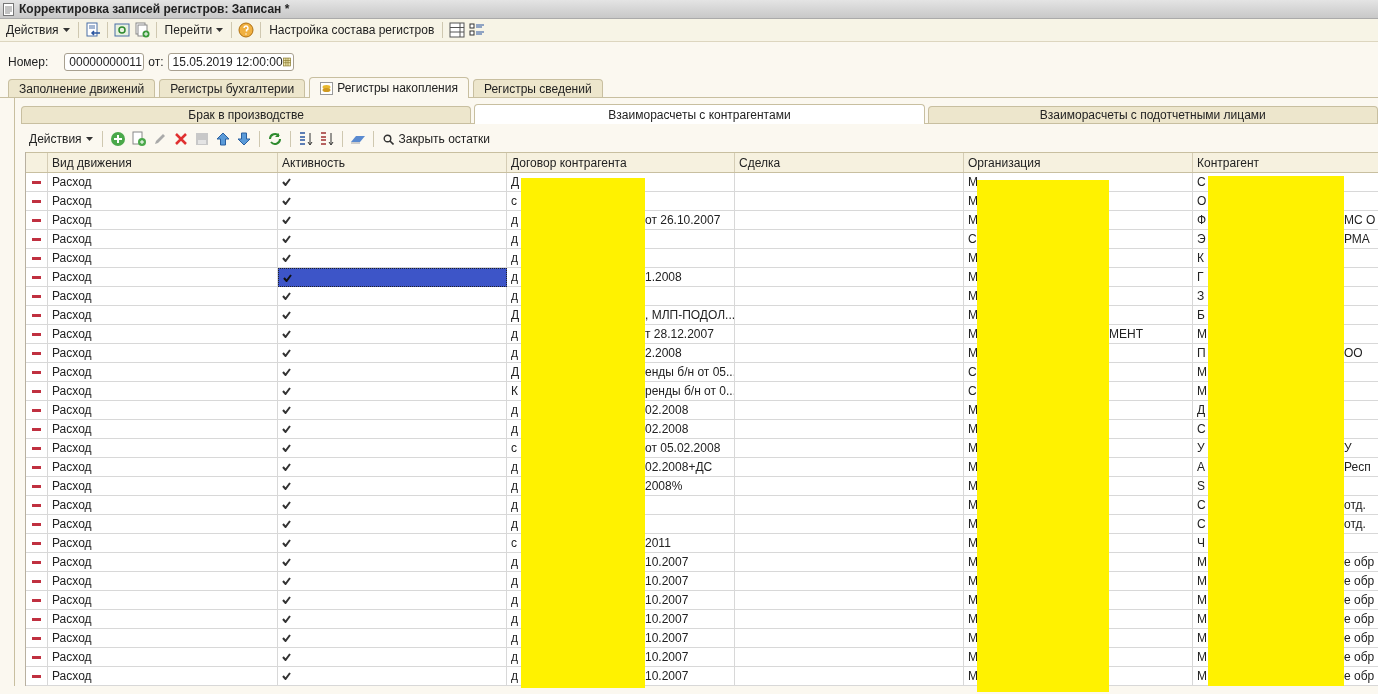 The width and height of the screenshot is (1378, 694). What do you see at coordinates (621, 162) in the screenshot?
I see `column-header: Договор контрагента` at bounding box center [621, 162].